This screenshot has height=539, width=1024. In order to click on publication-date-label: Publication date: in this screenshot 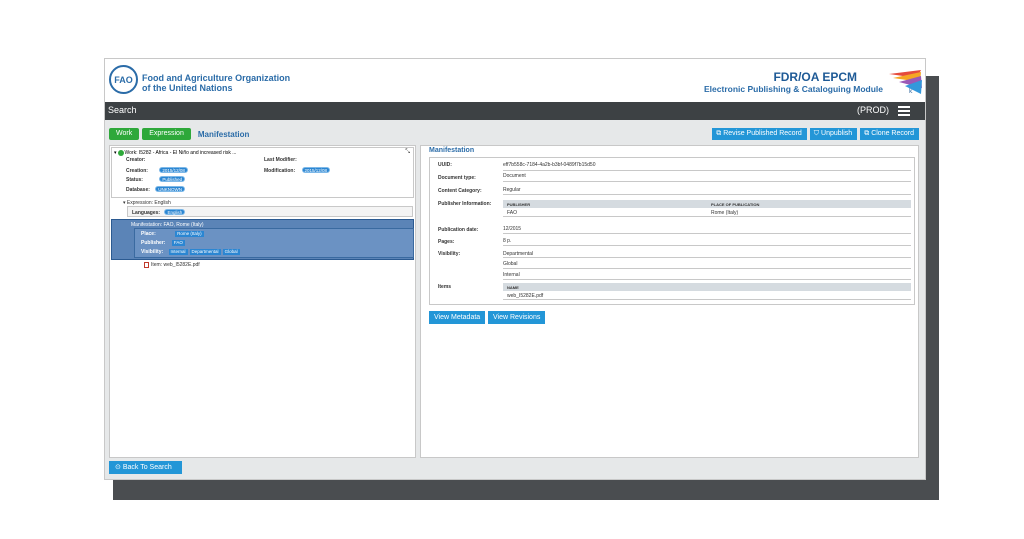, I will do `click(458, 230)`.